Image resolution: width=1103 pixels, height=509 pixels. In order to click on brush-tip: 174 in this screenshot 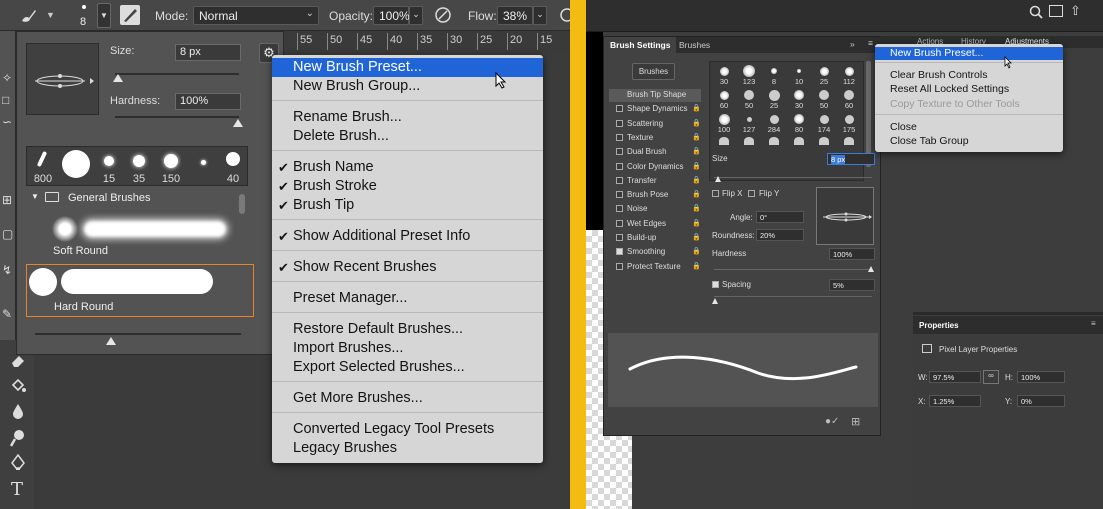, I will do `click(824, 123)`.